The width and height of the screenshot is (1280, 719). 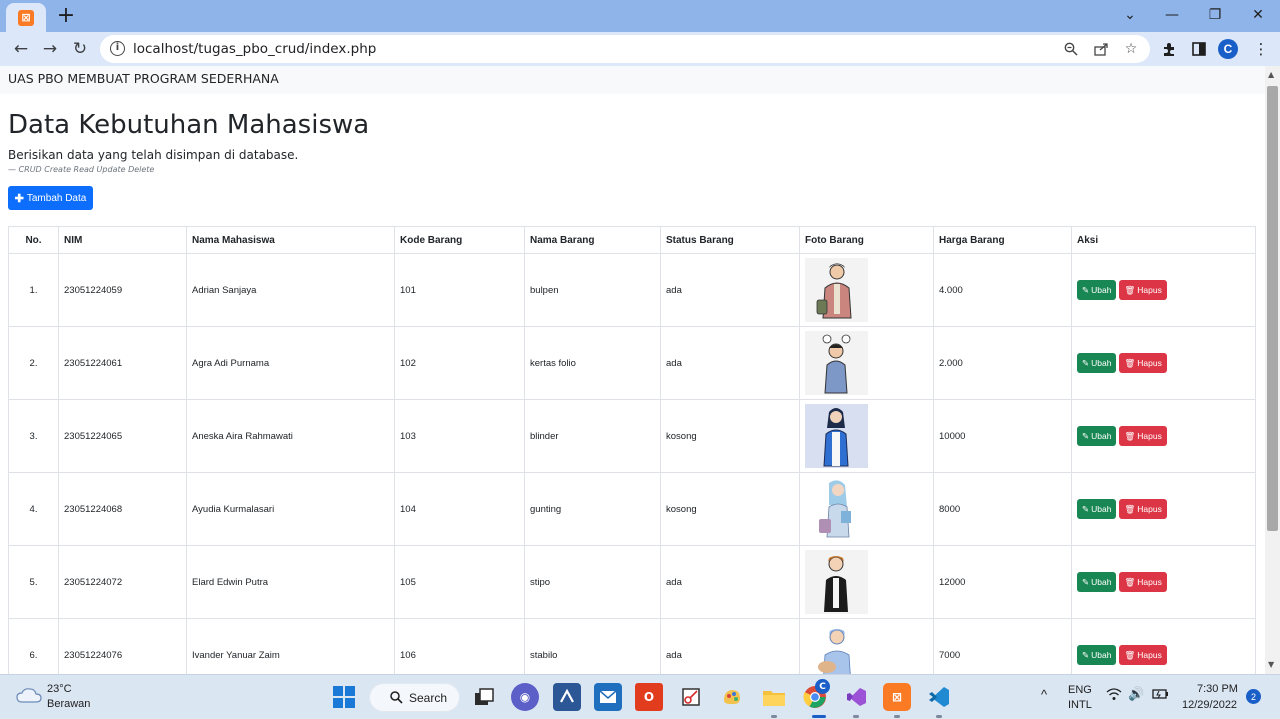 What do you see at coordinates (649, 697) in the screenshot?
I see `office-icon: O` at bounding box center [649, 697].